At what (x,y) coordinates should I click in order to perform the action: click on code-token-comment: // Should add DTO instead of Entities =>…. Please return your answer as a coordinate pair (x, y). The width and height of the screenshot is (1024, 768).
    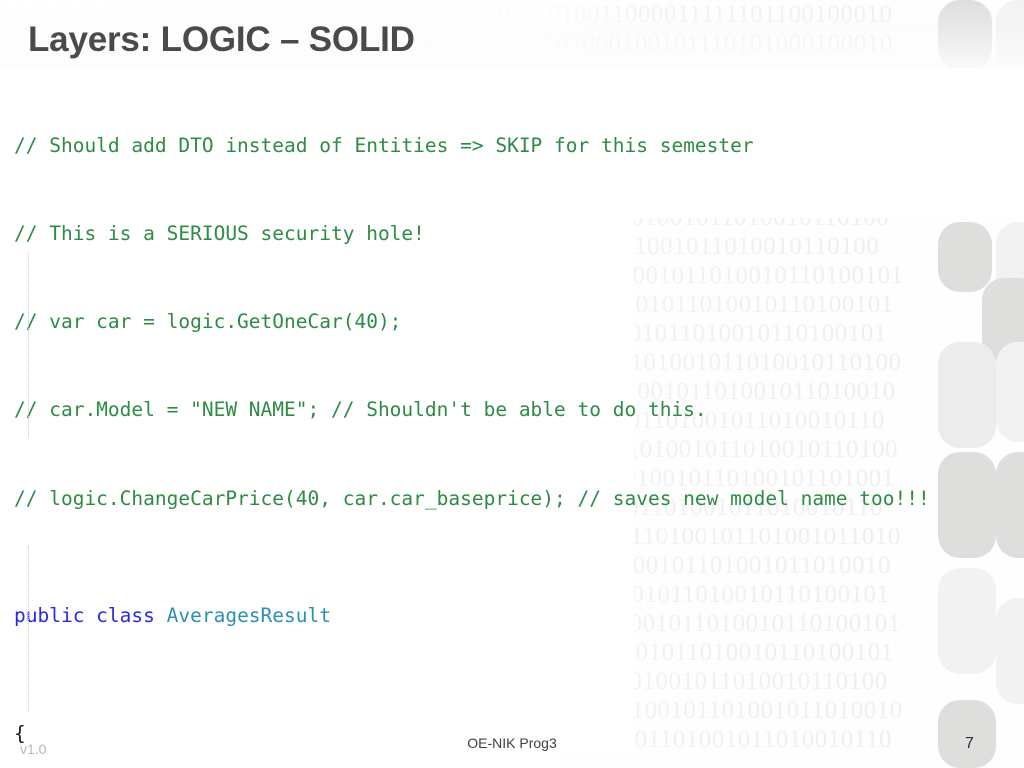
    Looking at the image, I should click on (384, 145).